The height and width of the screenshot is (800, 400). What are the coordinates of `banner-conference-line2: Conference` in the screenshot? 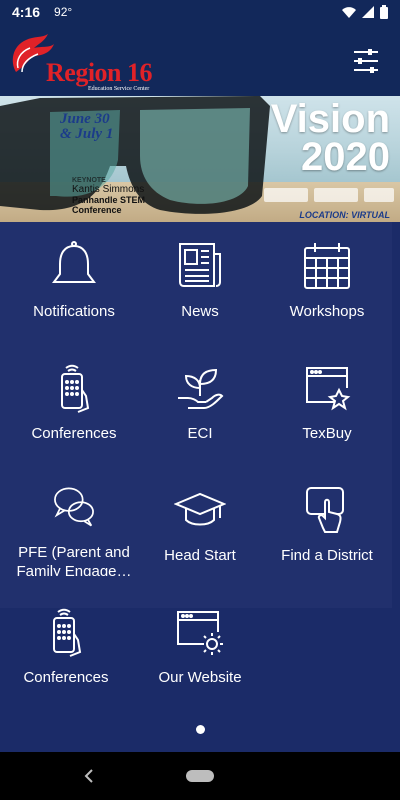 It's located at (97, 210).